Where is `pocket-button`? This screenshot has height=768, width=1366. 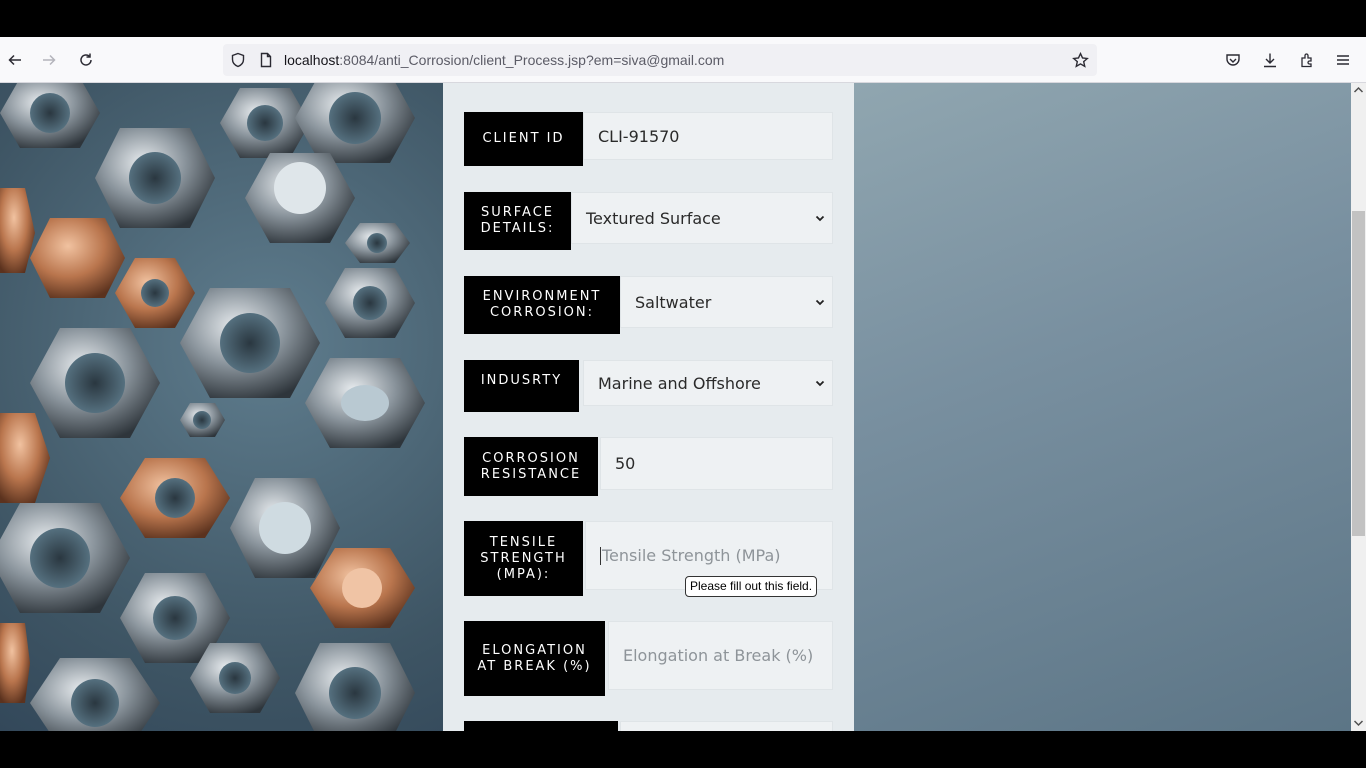
pocket-button is located at coordinates (1233, 60).